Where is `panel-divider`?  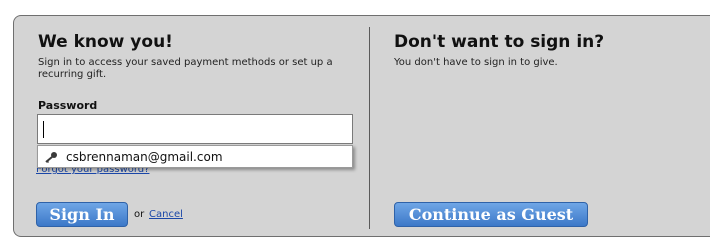
panel-divider is located at coordinates (369, 128).